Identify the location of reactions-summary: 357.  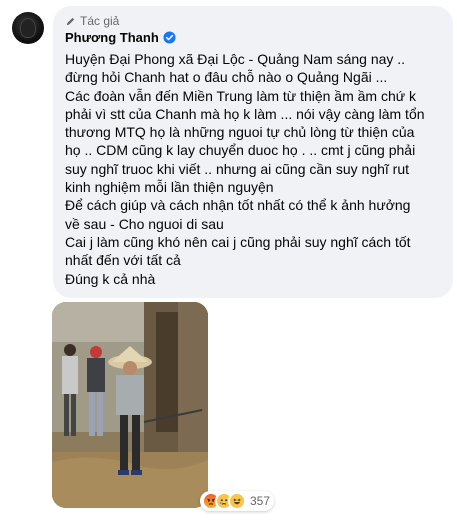
(237, 501).